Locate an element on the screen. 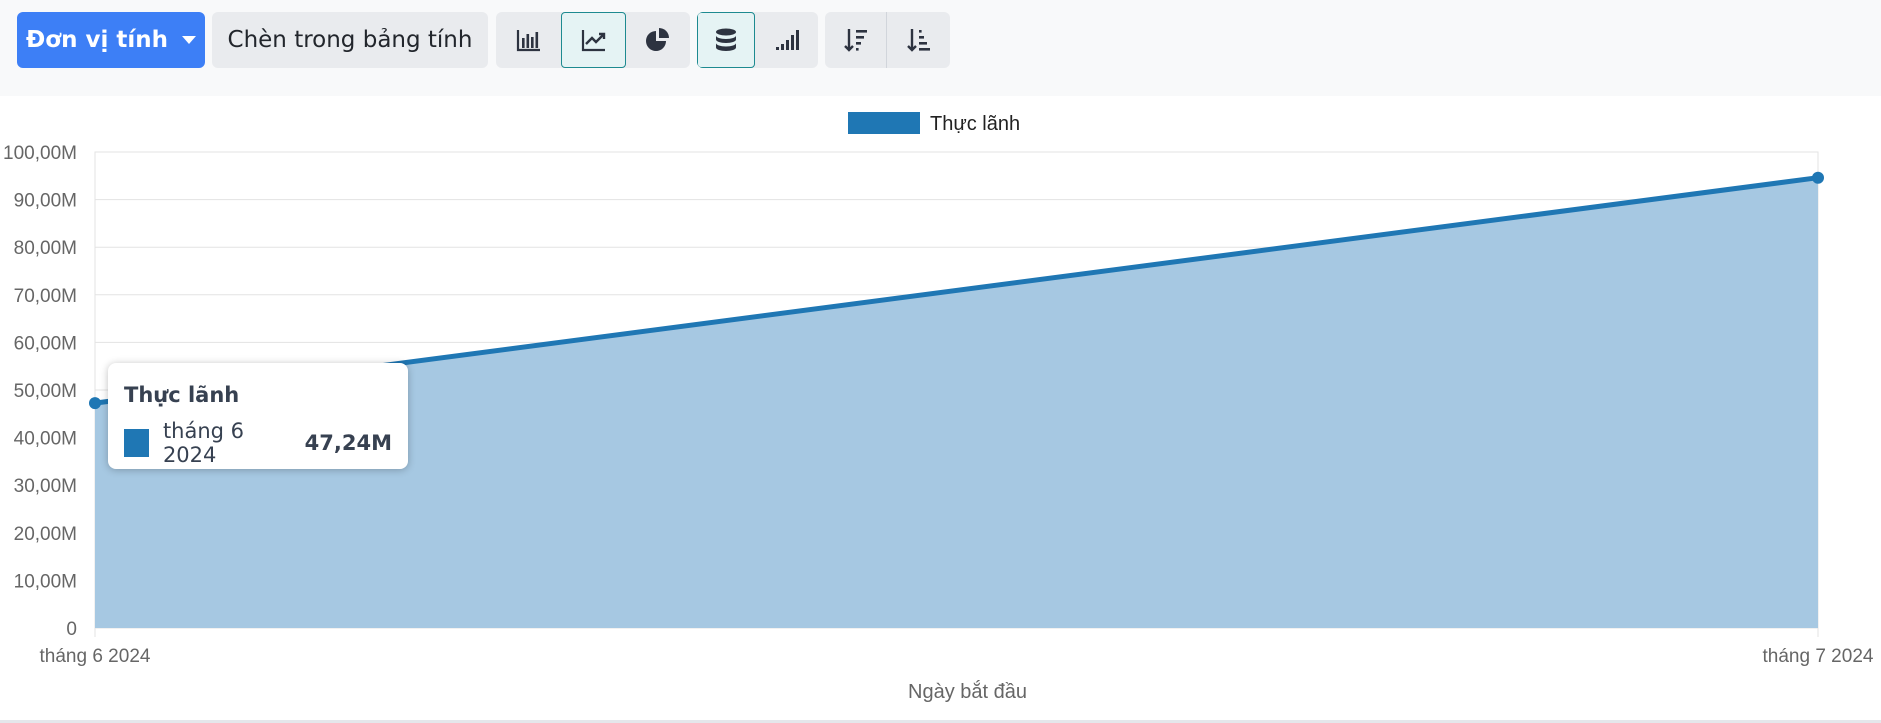  cumulative-bars-icon is located at coordinates (787, 40).